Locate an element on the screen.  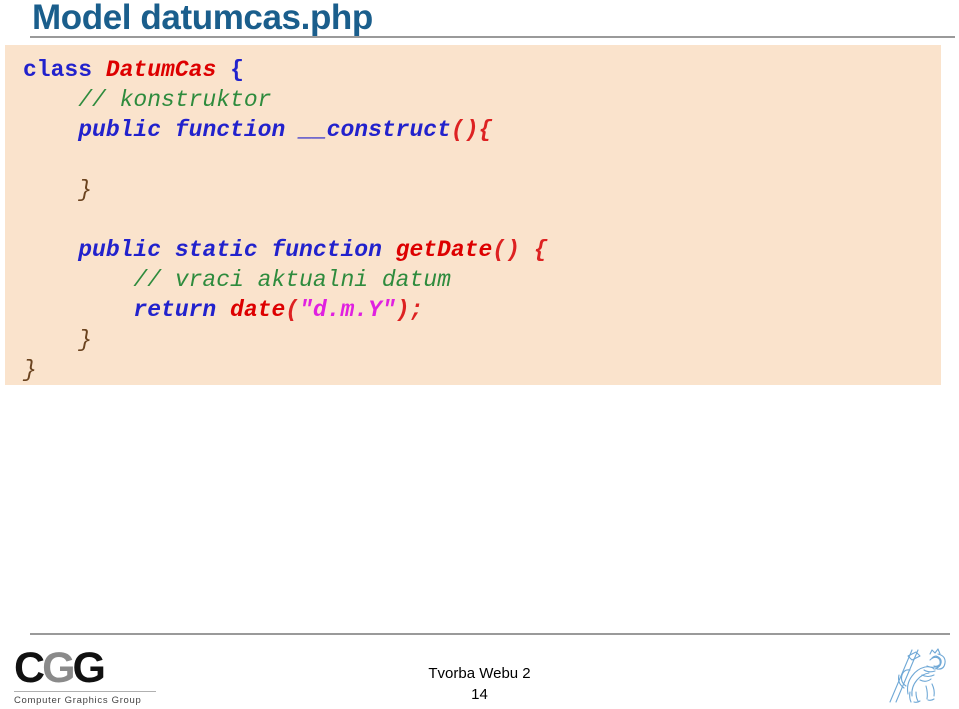
code-line: // vraci aktualni datum is located at coordinates (473, 280).